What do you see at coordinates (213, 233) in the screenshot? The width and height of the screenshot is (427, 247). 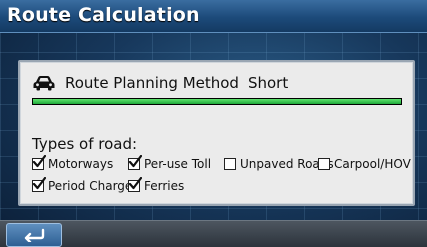 I see `bottom-toolbar` at bounding box center [213, 233].